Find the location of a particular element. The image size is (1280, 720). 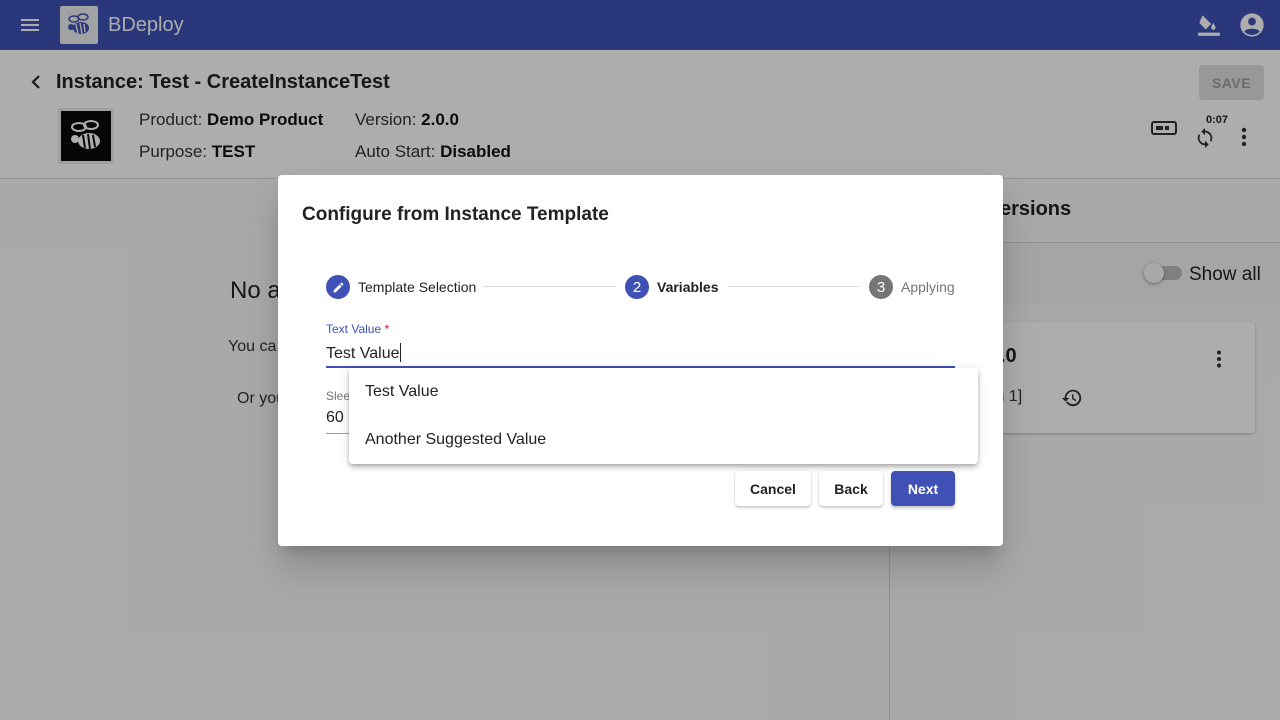

edit-icon is located at coordinates (338, 287).